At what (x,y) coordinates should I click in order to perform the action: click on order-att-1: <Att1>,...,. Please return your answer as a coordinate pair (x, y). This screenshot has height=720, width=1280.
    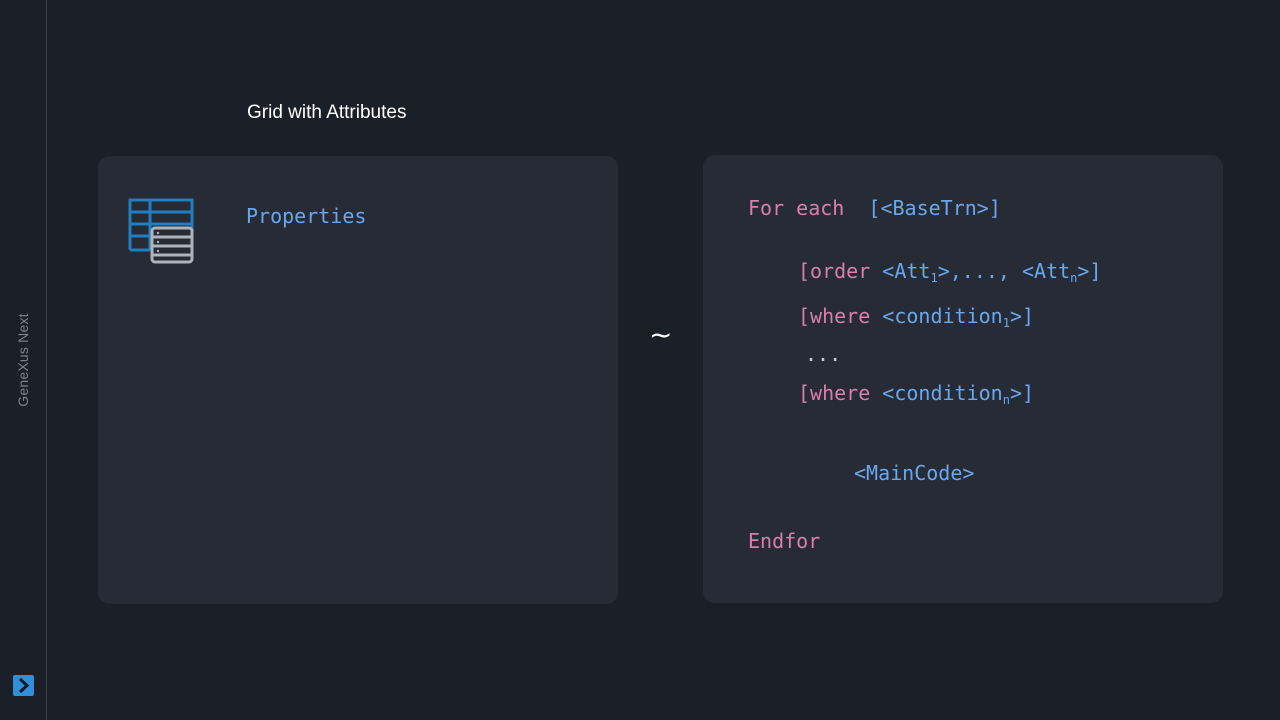
    Looking at the image, I should click on (946, 272).